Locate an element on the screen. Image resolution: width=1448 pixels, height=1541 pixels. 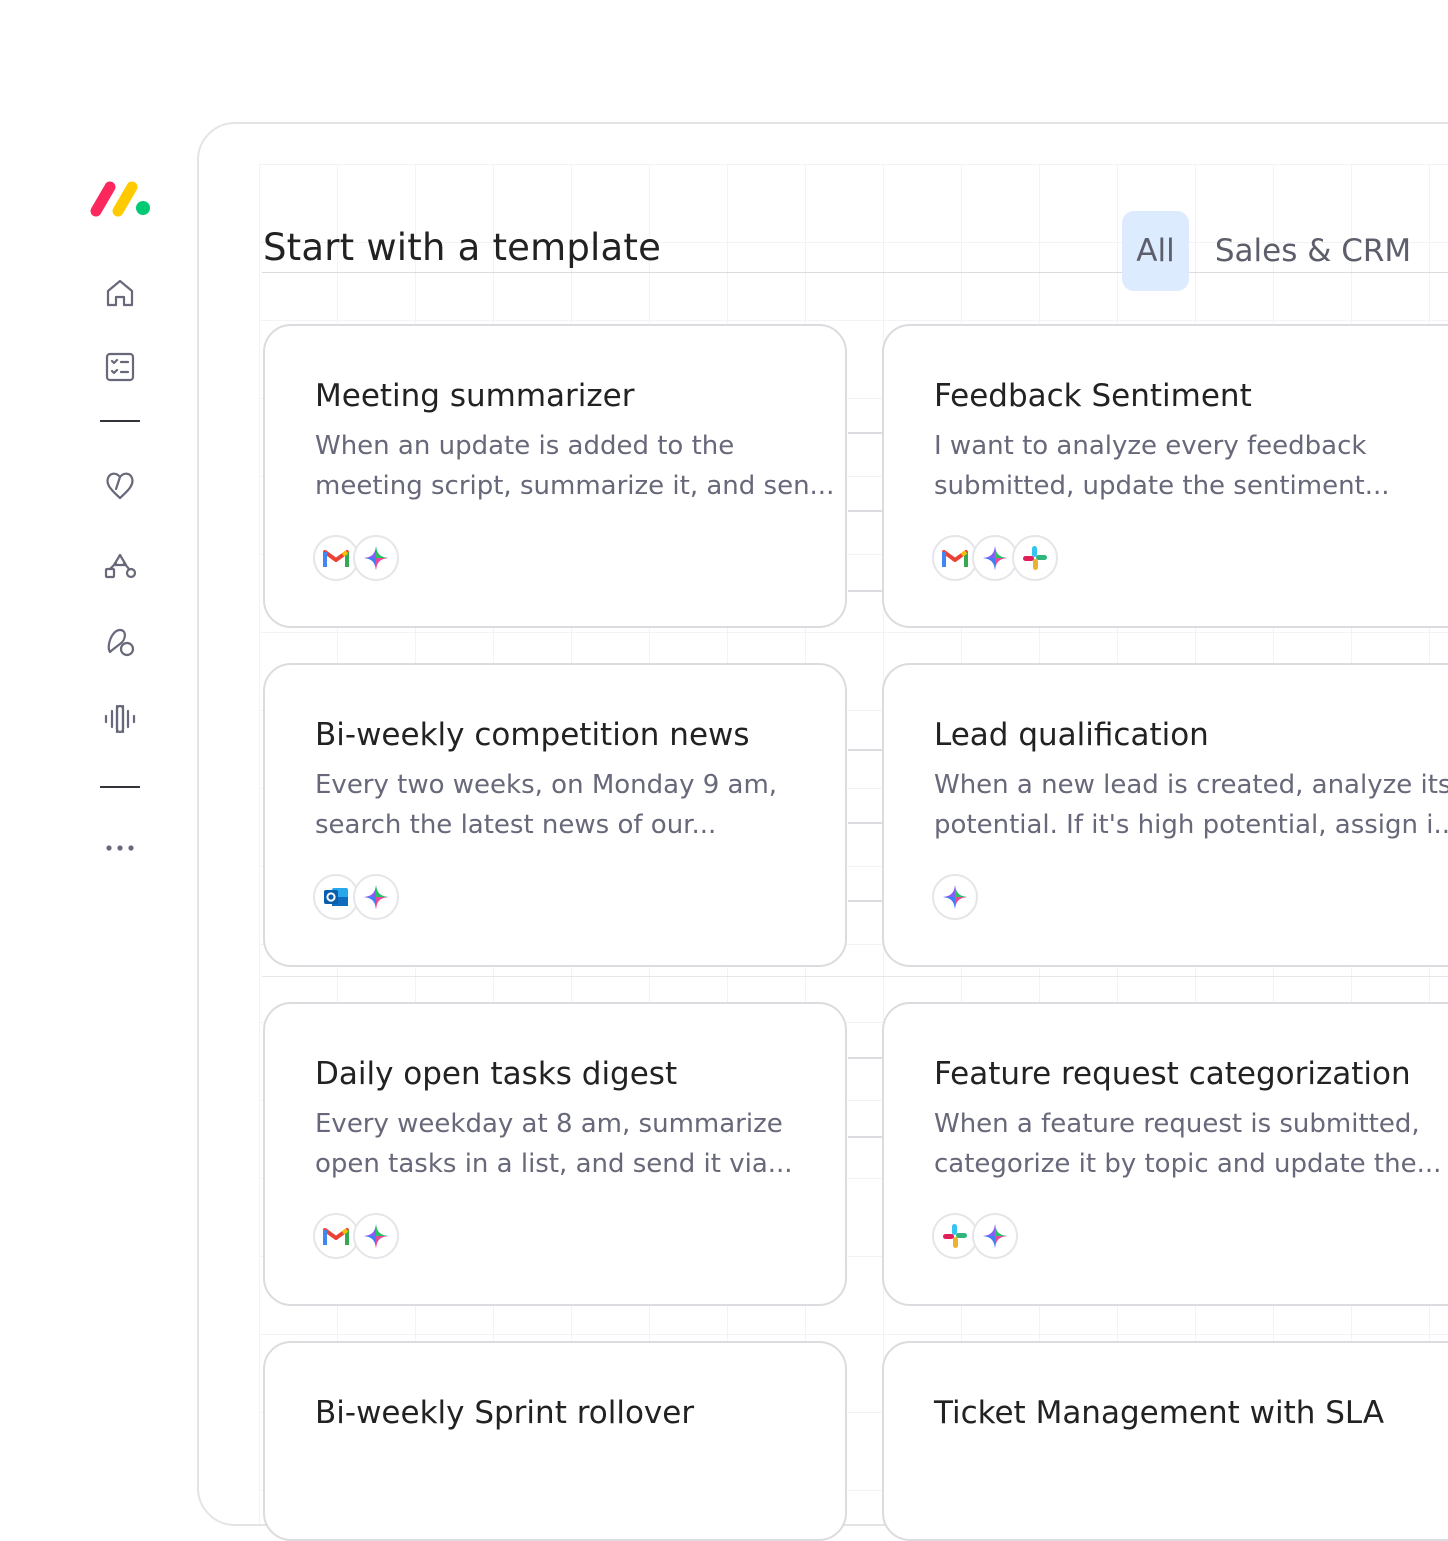
card-title: Feedback Sentiment is located at coordinates (1093, 396).